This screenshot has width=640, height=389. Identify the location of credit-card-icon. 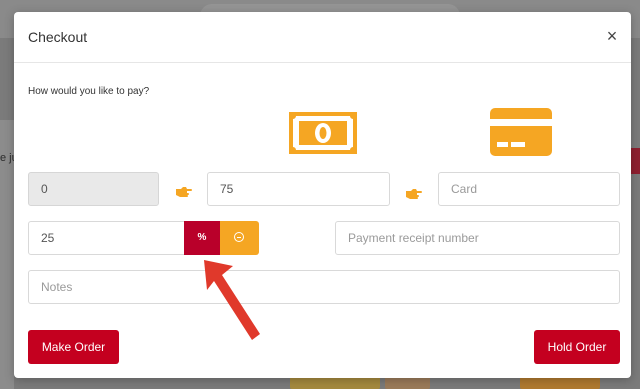
(521, 134).